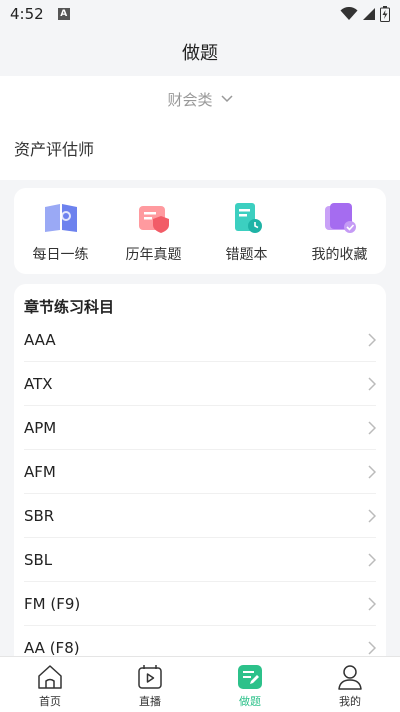  Describe the element at coordinates (250, 677) in the screenshot. I see `practice-icon` at that location.